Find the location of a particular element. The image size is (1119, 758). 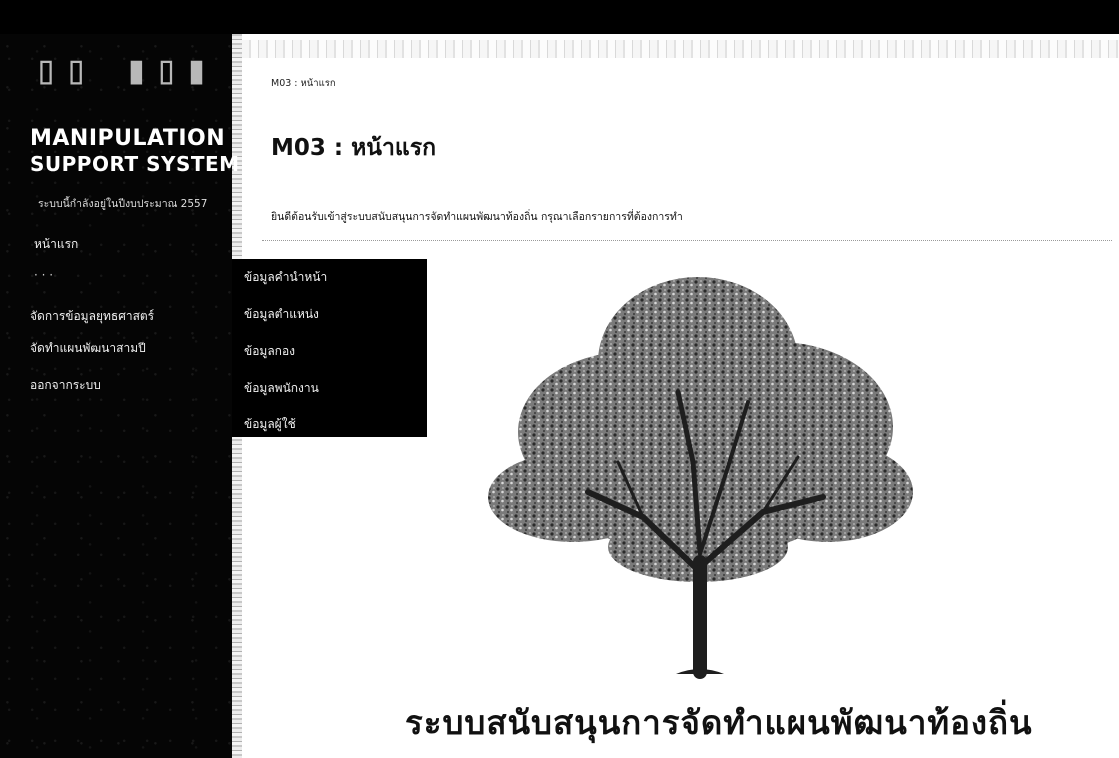

submenu-item-position: ข้อมูลตำแหน่ง is located at coordinates (281, 314).